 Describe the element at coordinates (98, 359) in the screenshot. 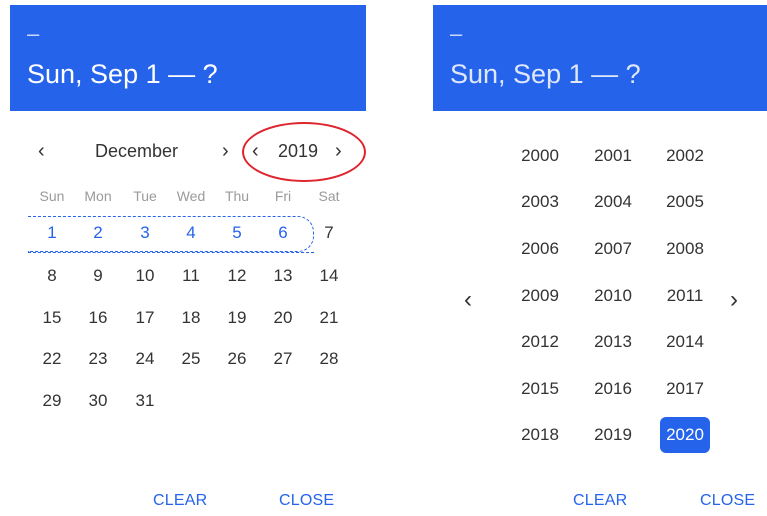

I see `day-cell: 23` at that location.